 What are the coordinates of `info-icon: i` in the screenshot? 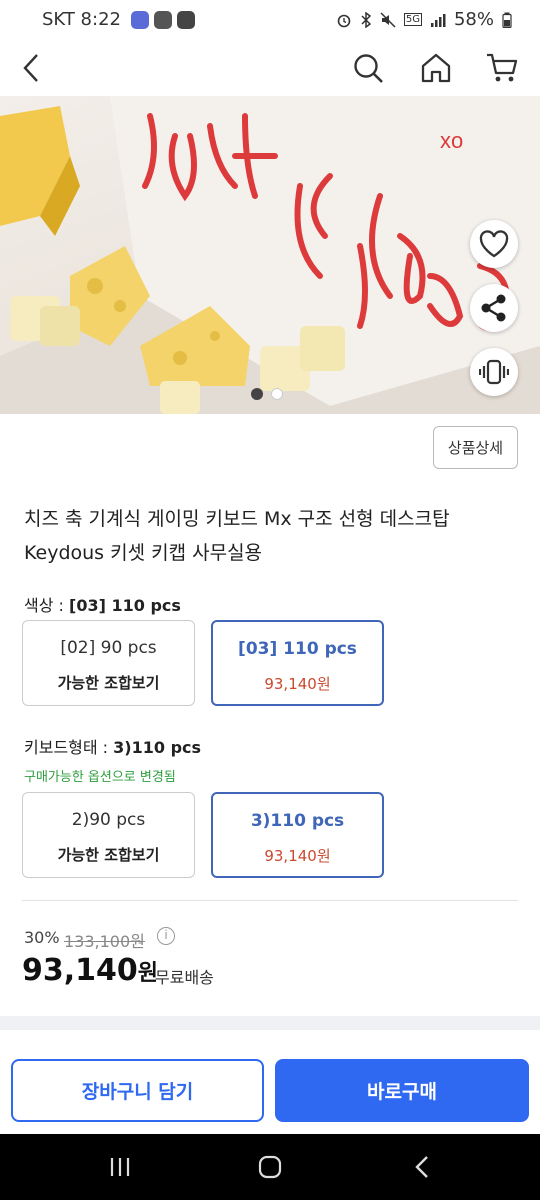 It's located at (166, 936).